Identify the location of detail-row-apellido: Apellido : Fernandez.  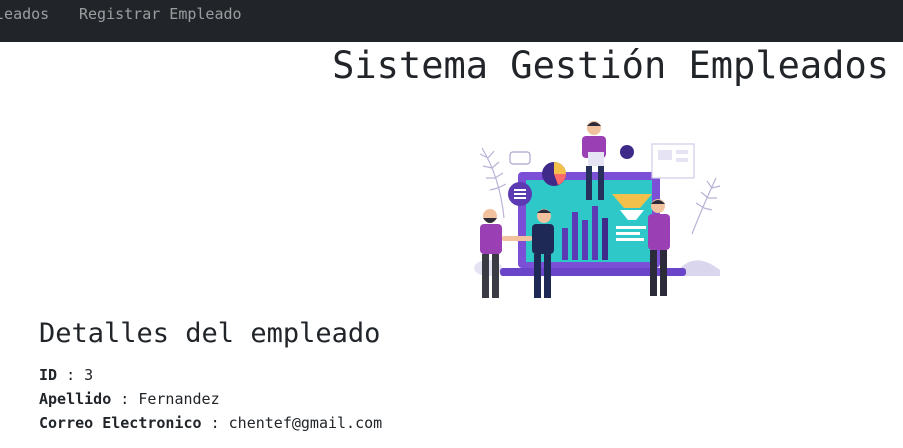
(129, 399).